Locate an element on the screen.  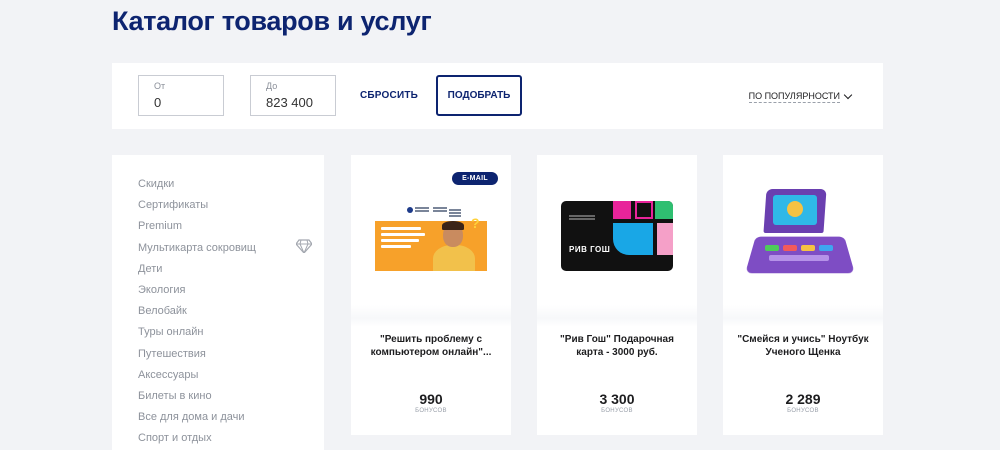
price-from-input is located at coordinates (184, 102).